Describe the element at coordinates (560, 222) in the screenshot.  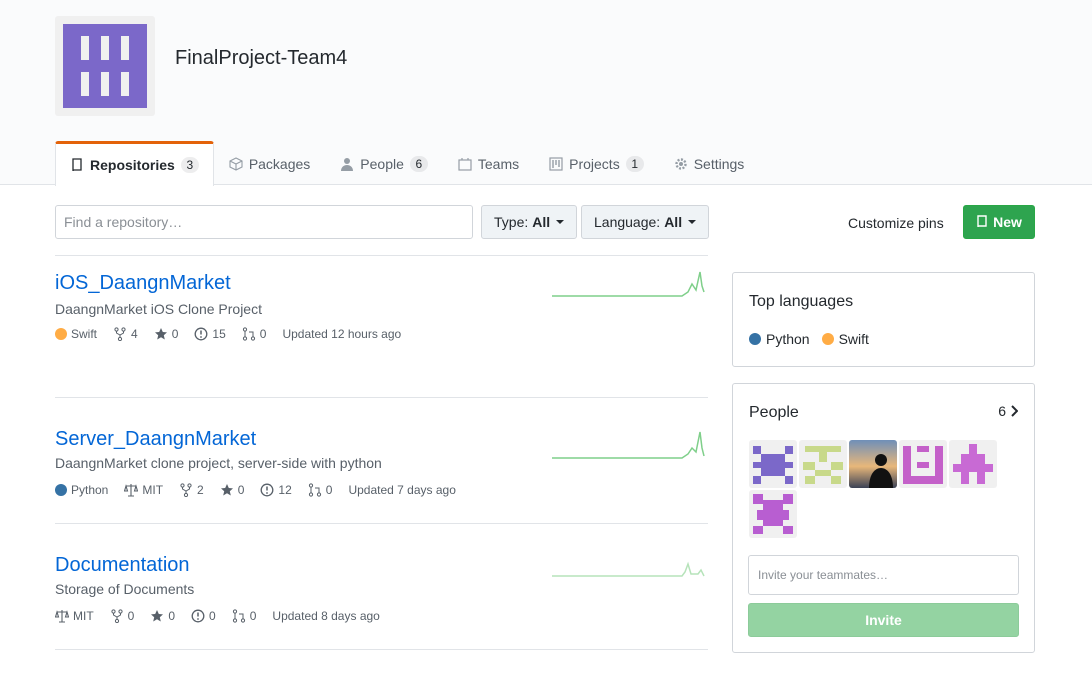
I see `caret-down-icon` at that location.